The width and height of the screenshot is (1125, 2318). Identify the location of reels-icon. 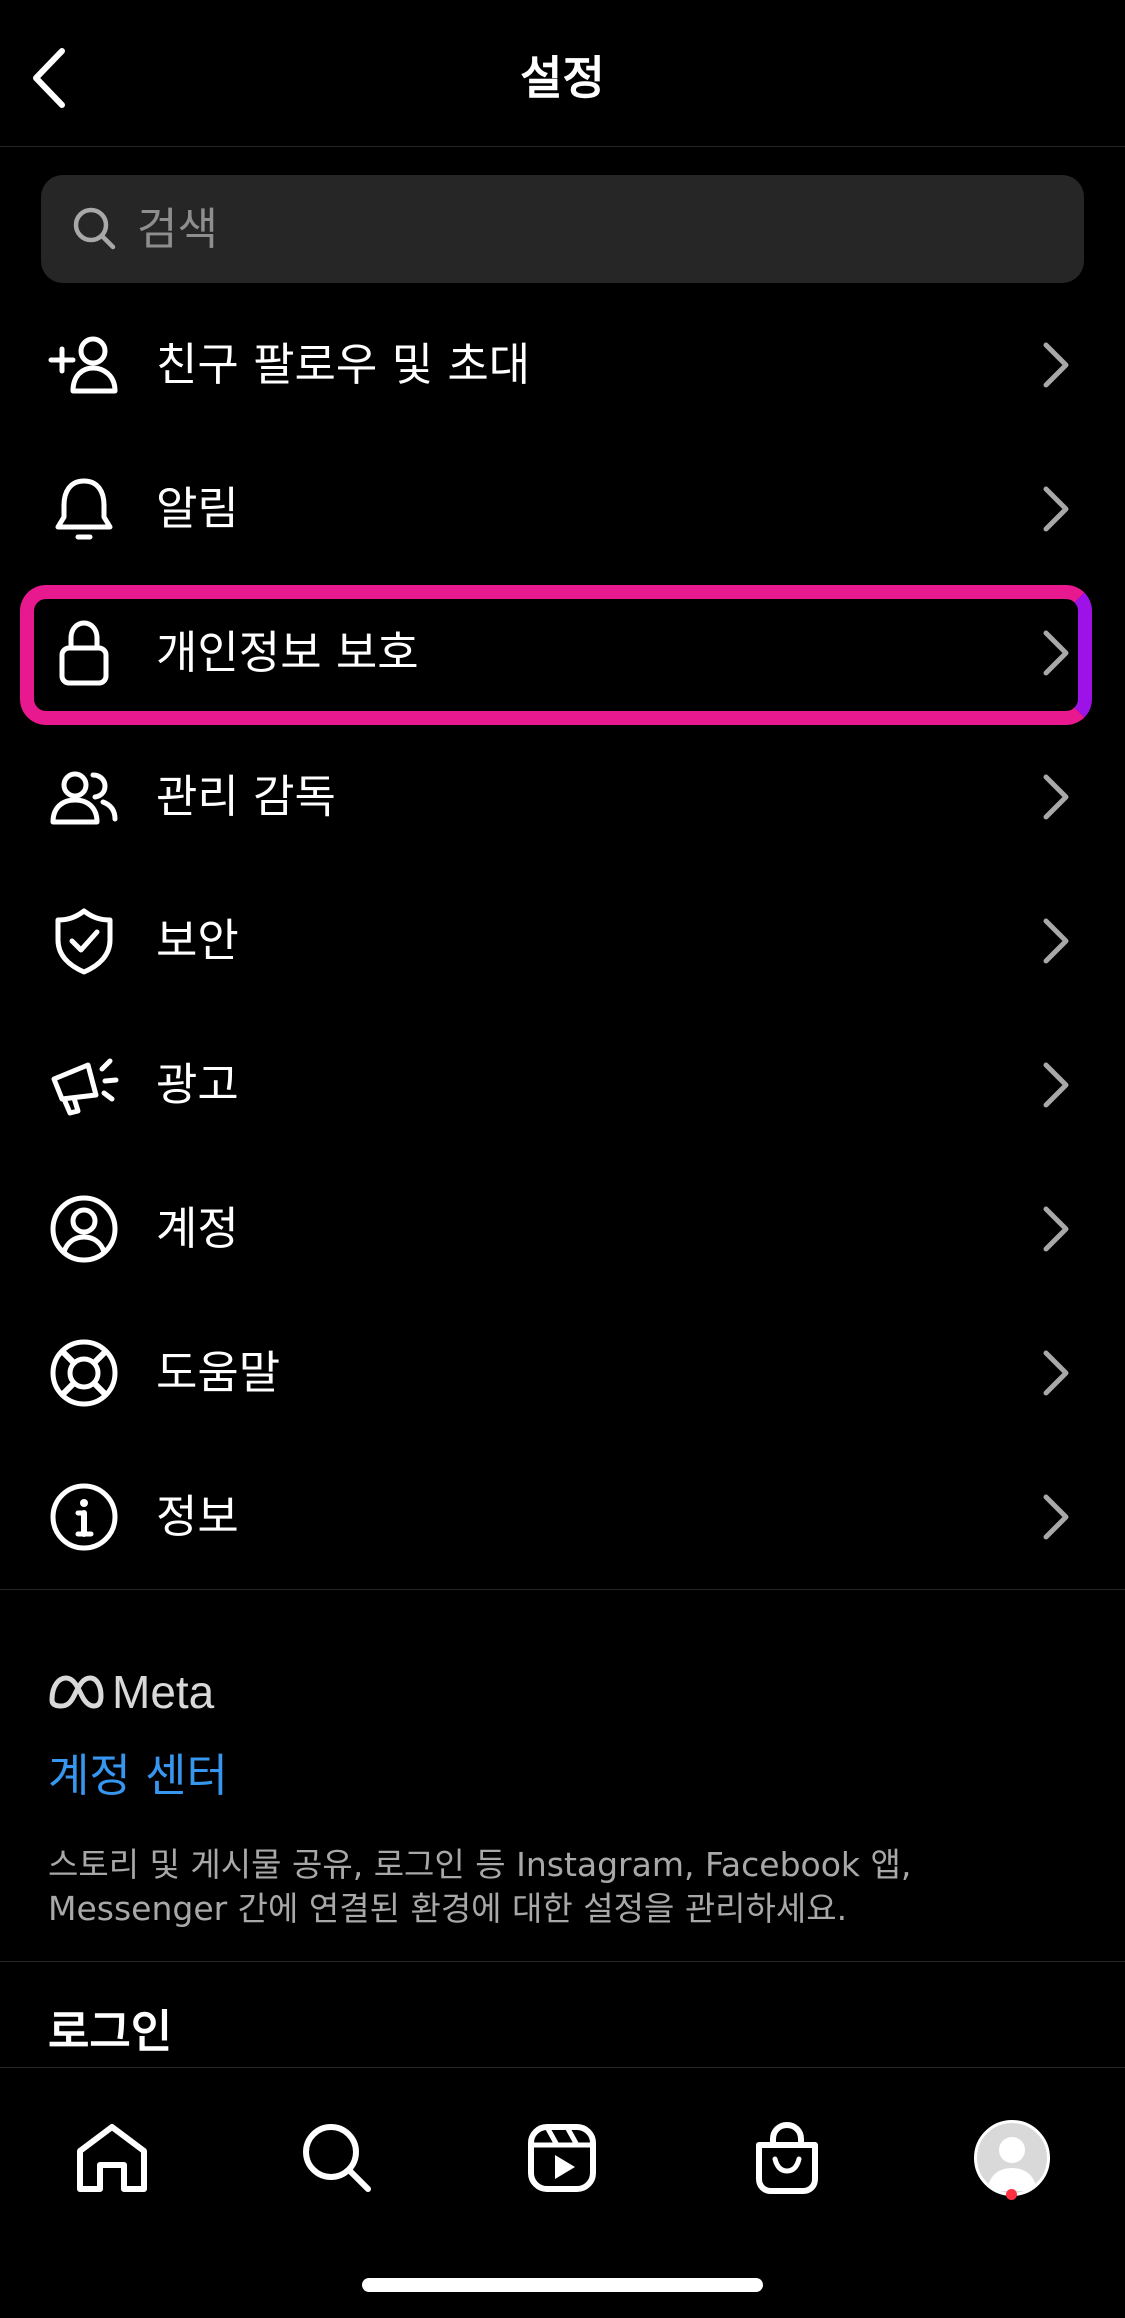
(562, 2158).